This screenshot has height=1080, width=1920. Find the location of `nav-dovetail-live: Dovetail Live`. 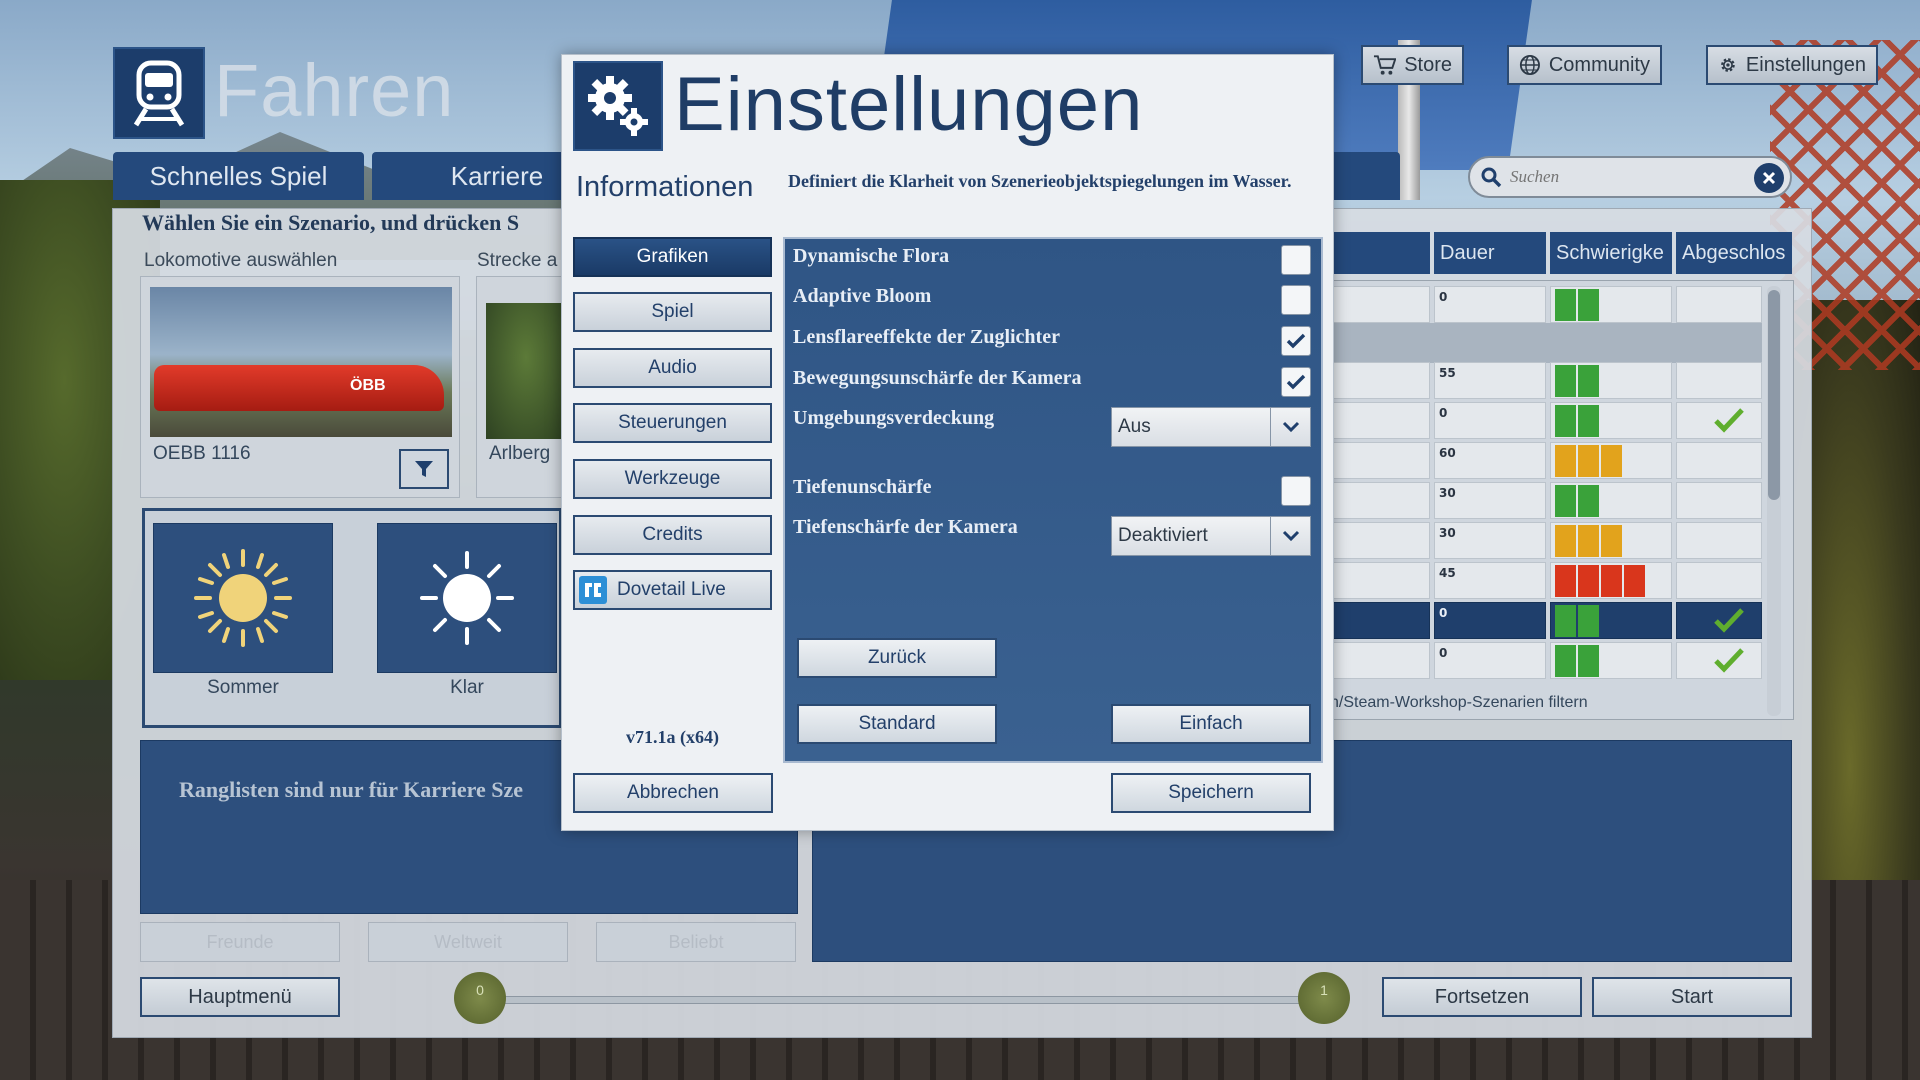

nav-dovetail-live: Dovetail Live is located at coordinates (672, 590).